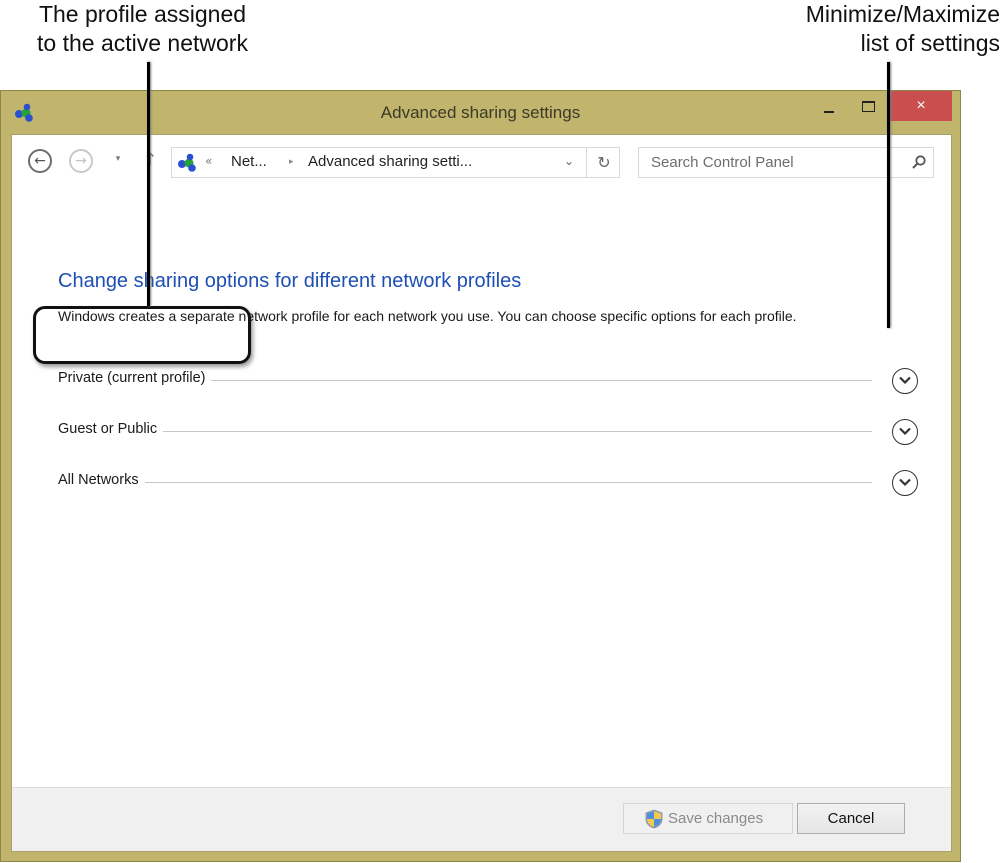 The height and width of the screenshot is (863, 1000). I want to click on up-button: ↑, so click(150, 160).